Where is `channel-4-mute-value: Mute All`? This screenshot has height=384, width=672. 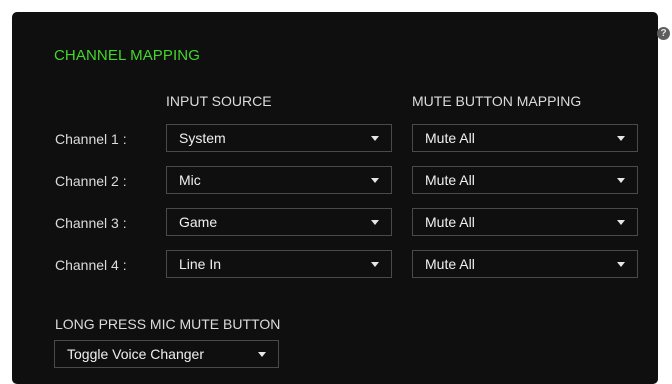
channel-4-mute-value: Mute All is located at coordinates (450, 264).